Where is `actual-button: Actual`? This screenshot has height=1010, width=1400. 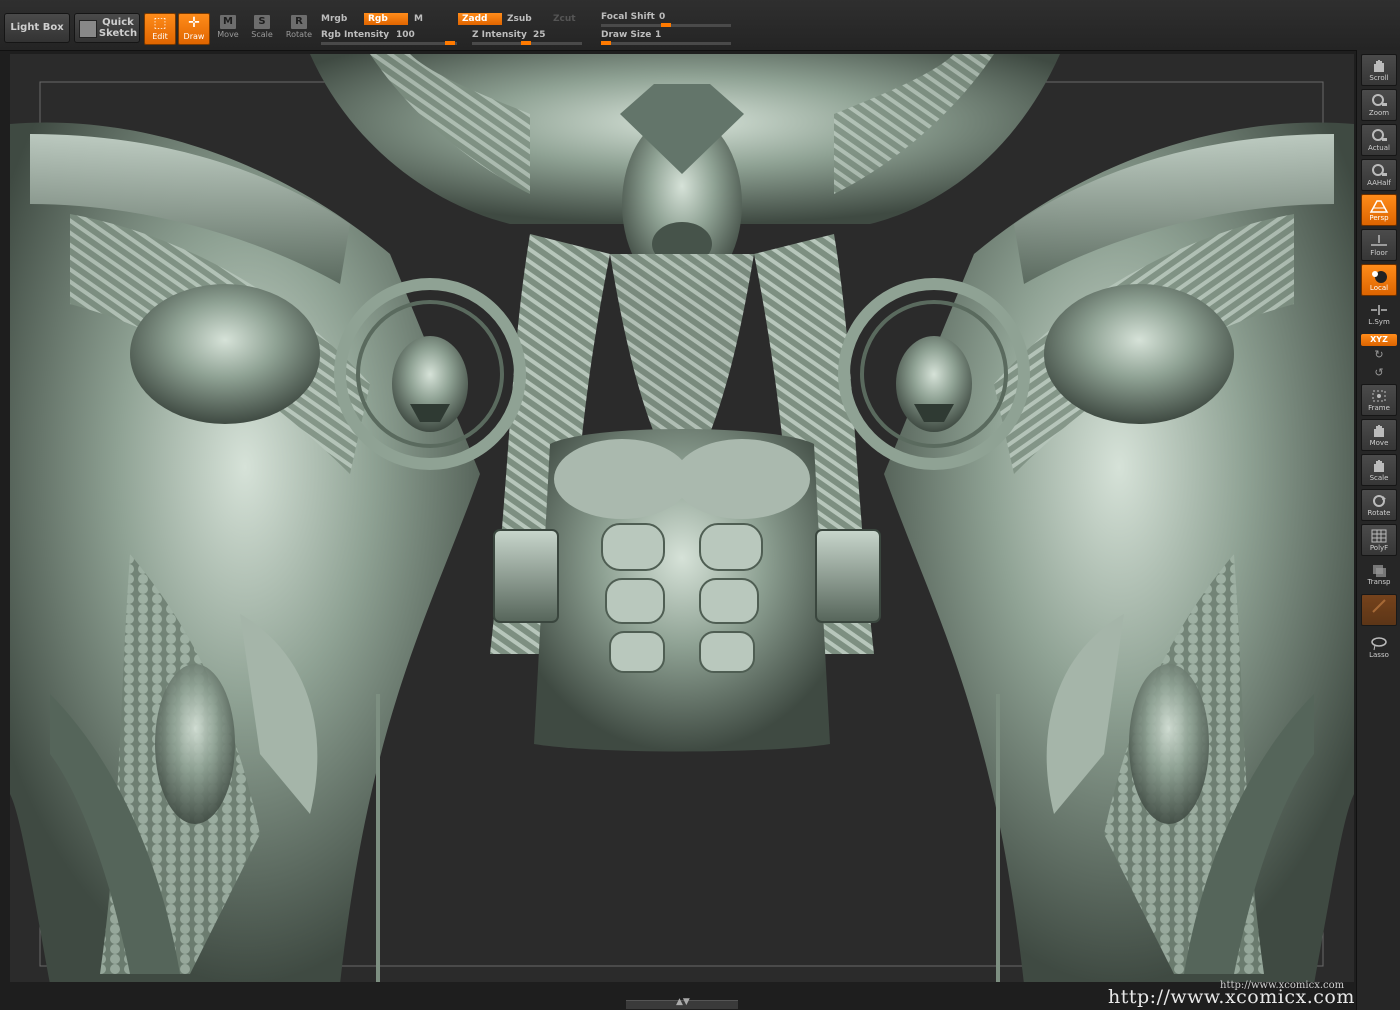 actual-button: Actual is located at coordinates (1379, 140).